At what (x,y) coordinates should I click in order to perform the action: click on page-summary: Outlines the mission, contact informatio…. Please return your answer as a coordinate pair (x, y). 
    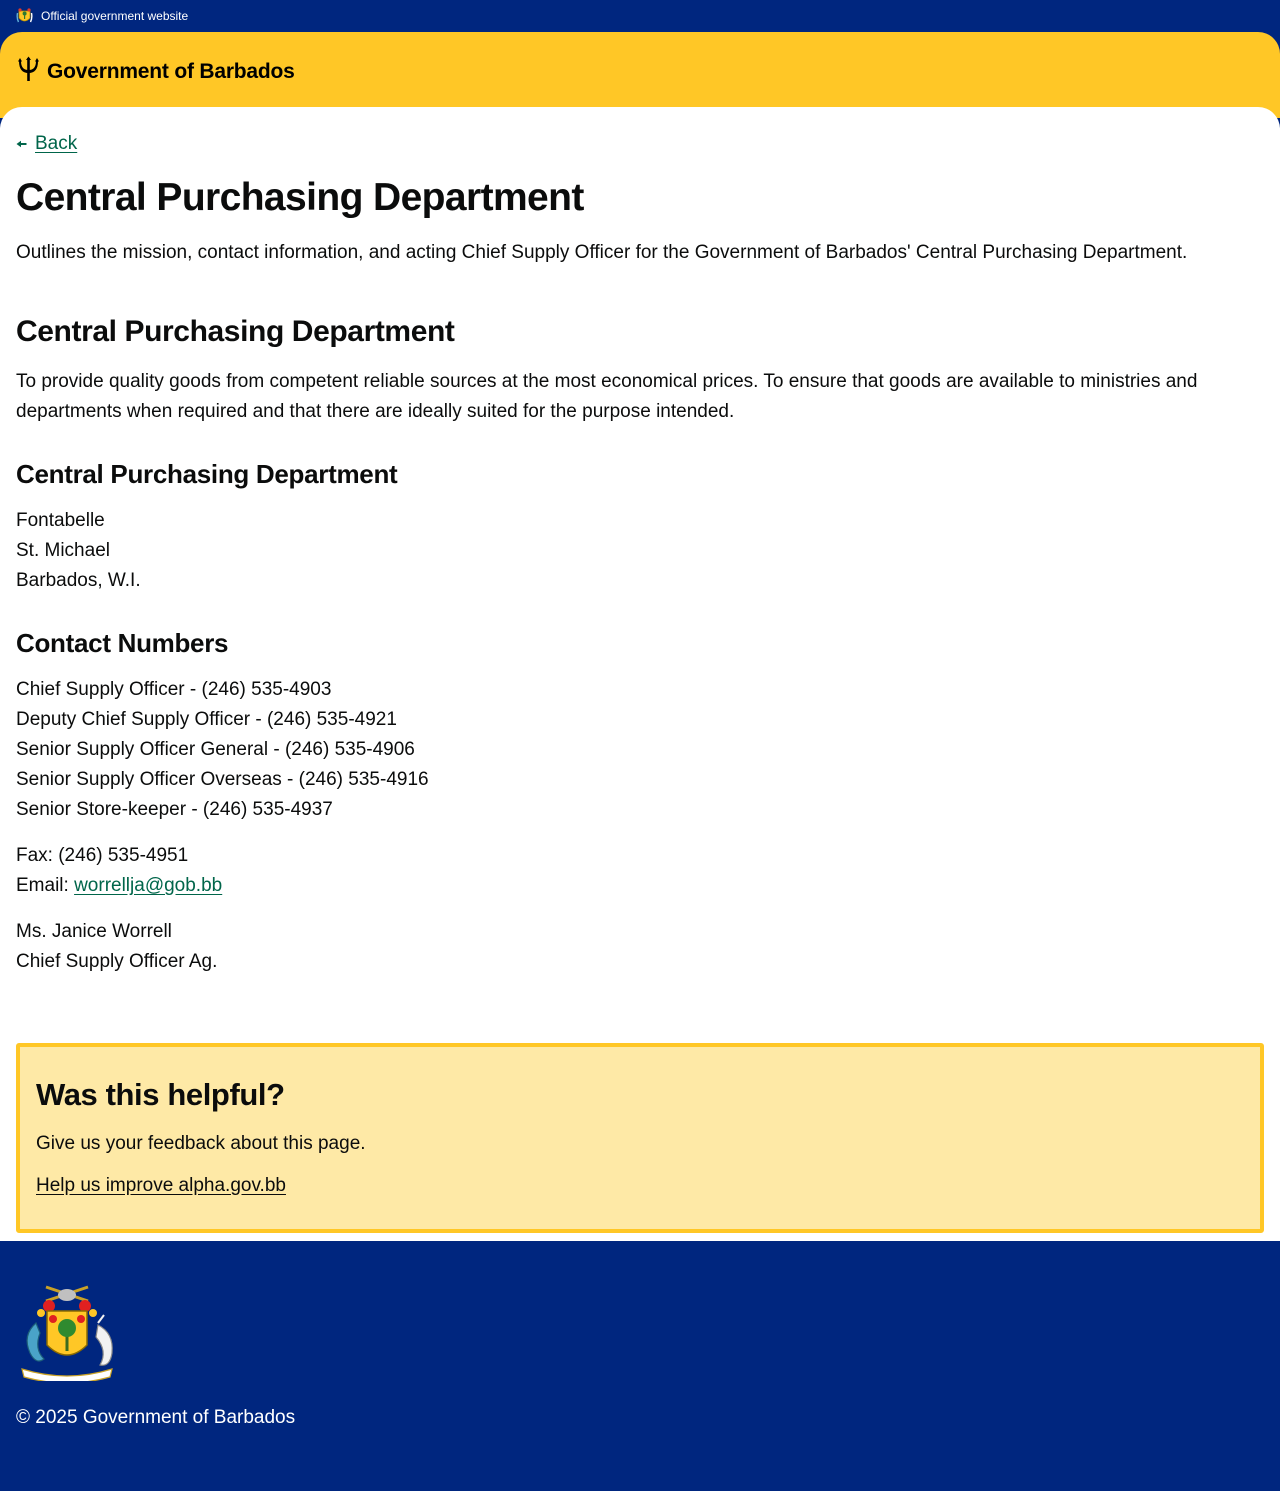
    Looking at the image, I should click on (602, 252).